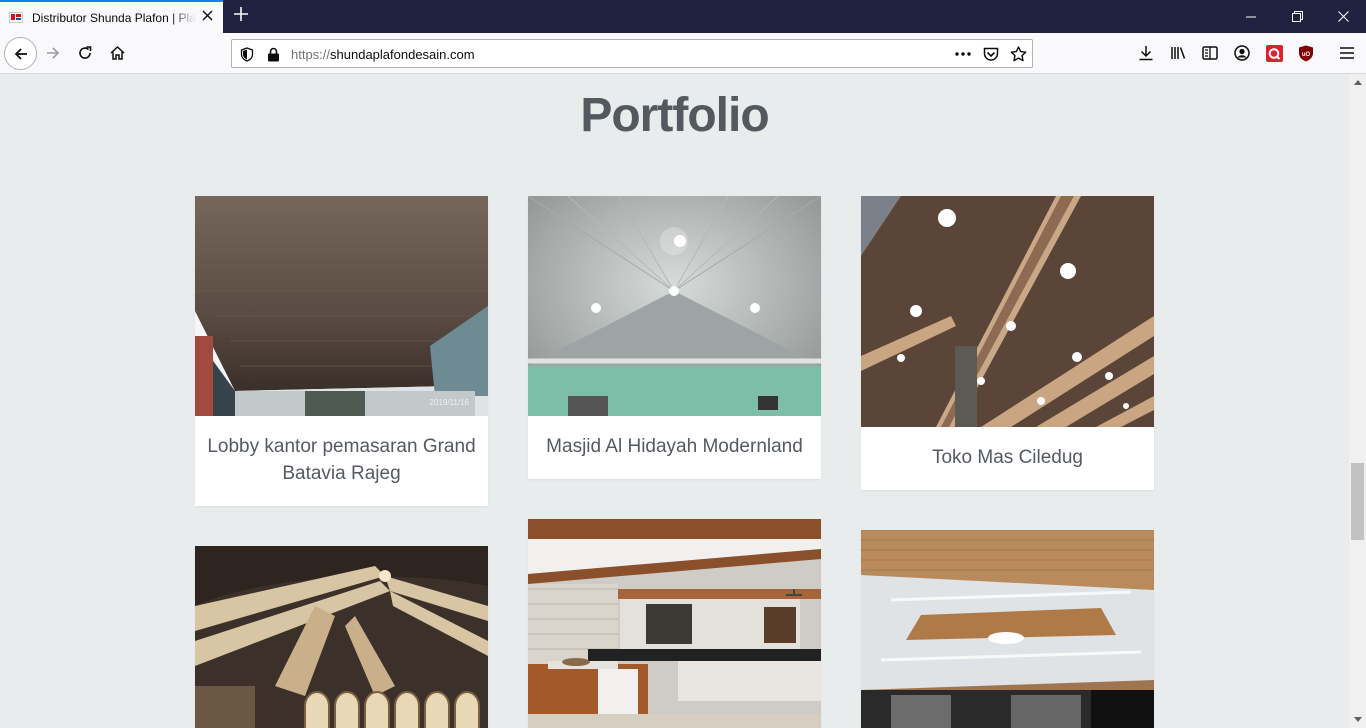 The width and height of the screenshot is (1366, 728). Describe the element at coordinates (632, 53) in the screenshot. I see `address-bar: https://shundaplafondesain.com` at that location.